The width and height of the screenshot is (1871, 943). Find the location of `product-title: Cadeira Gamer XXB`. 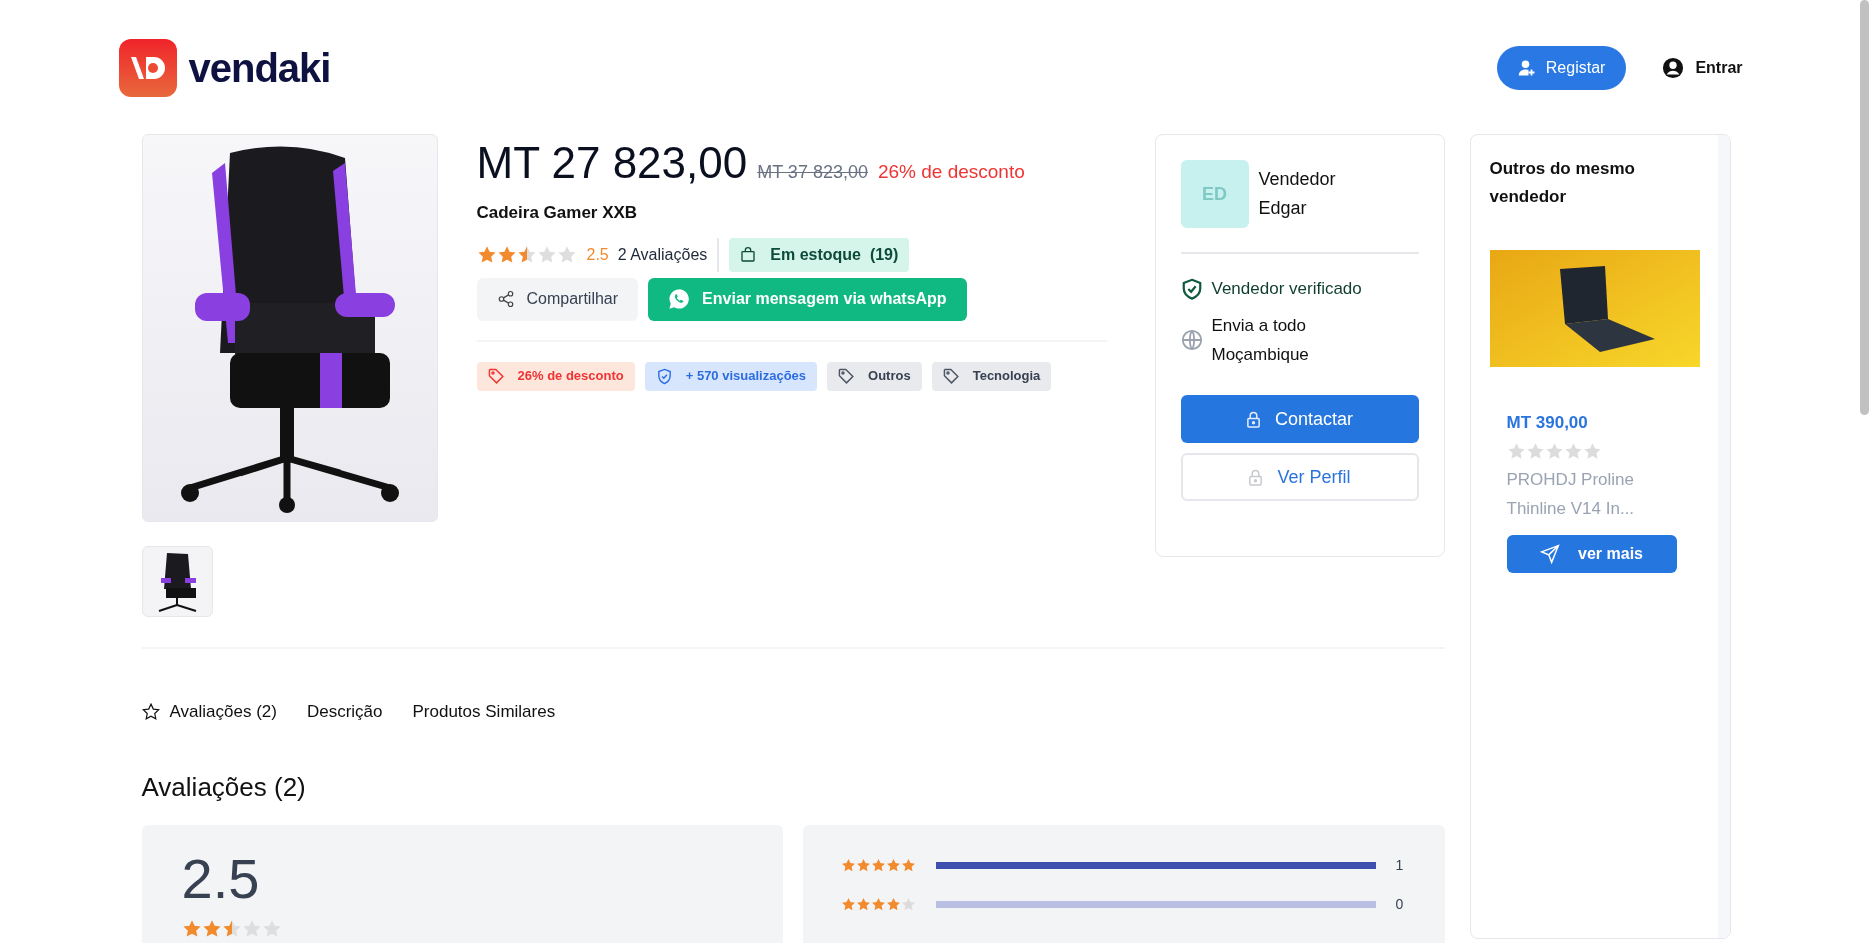

product-title: Cadeira Gamer XXB is located at coordinates (557, 213).